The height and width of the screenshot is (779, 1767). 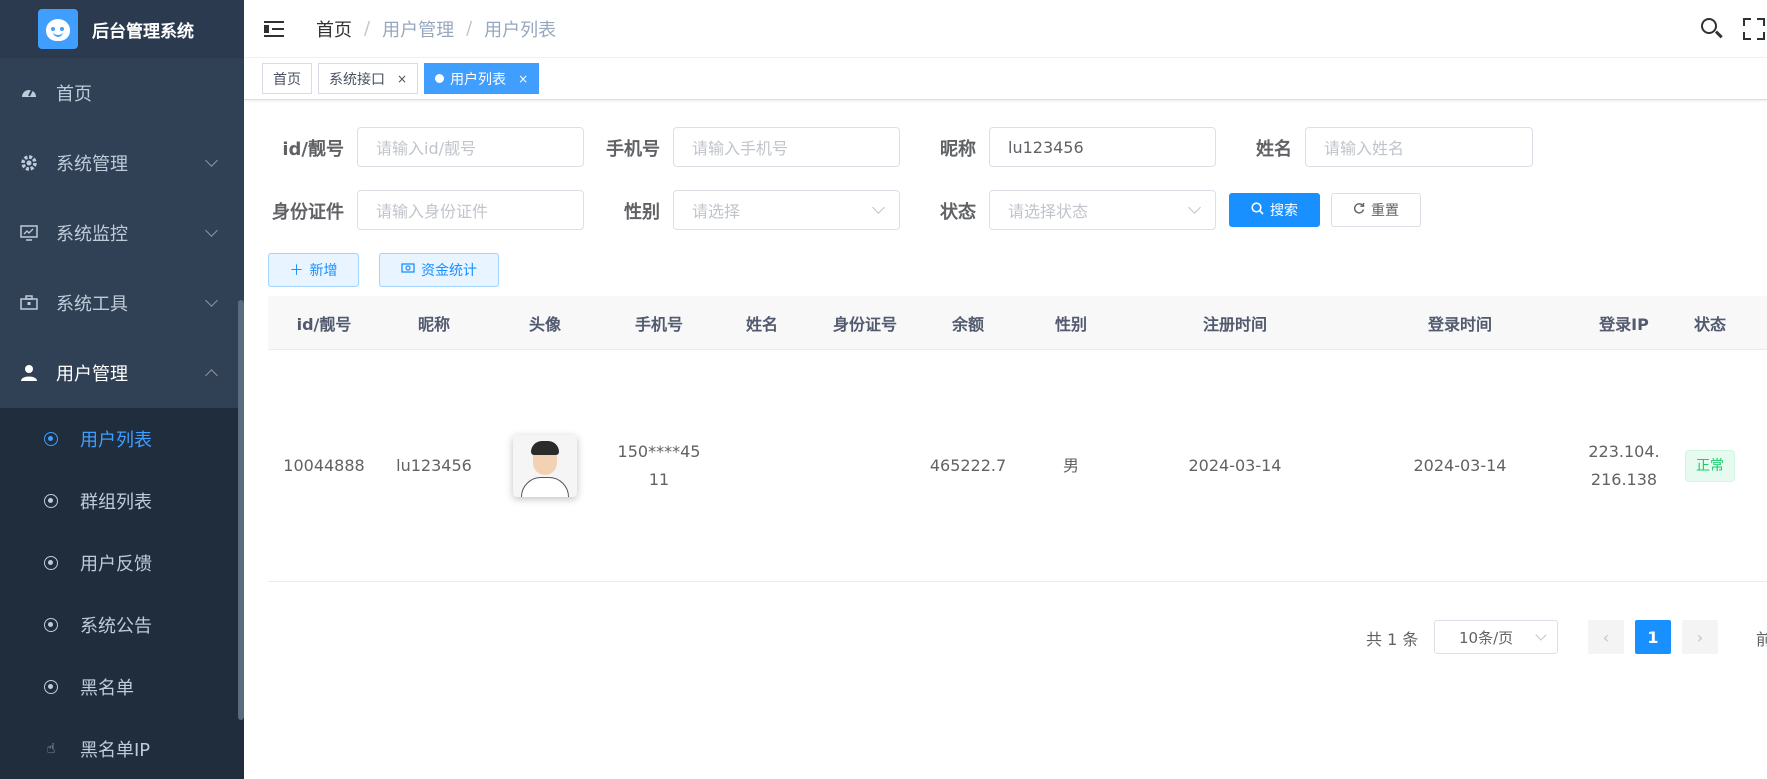 I want to click on id-input: 请输入id/靓号, so click(x=470, y=147).